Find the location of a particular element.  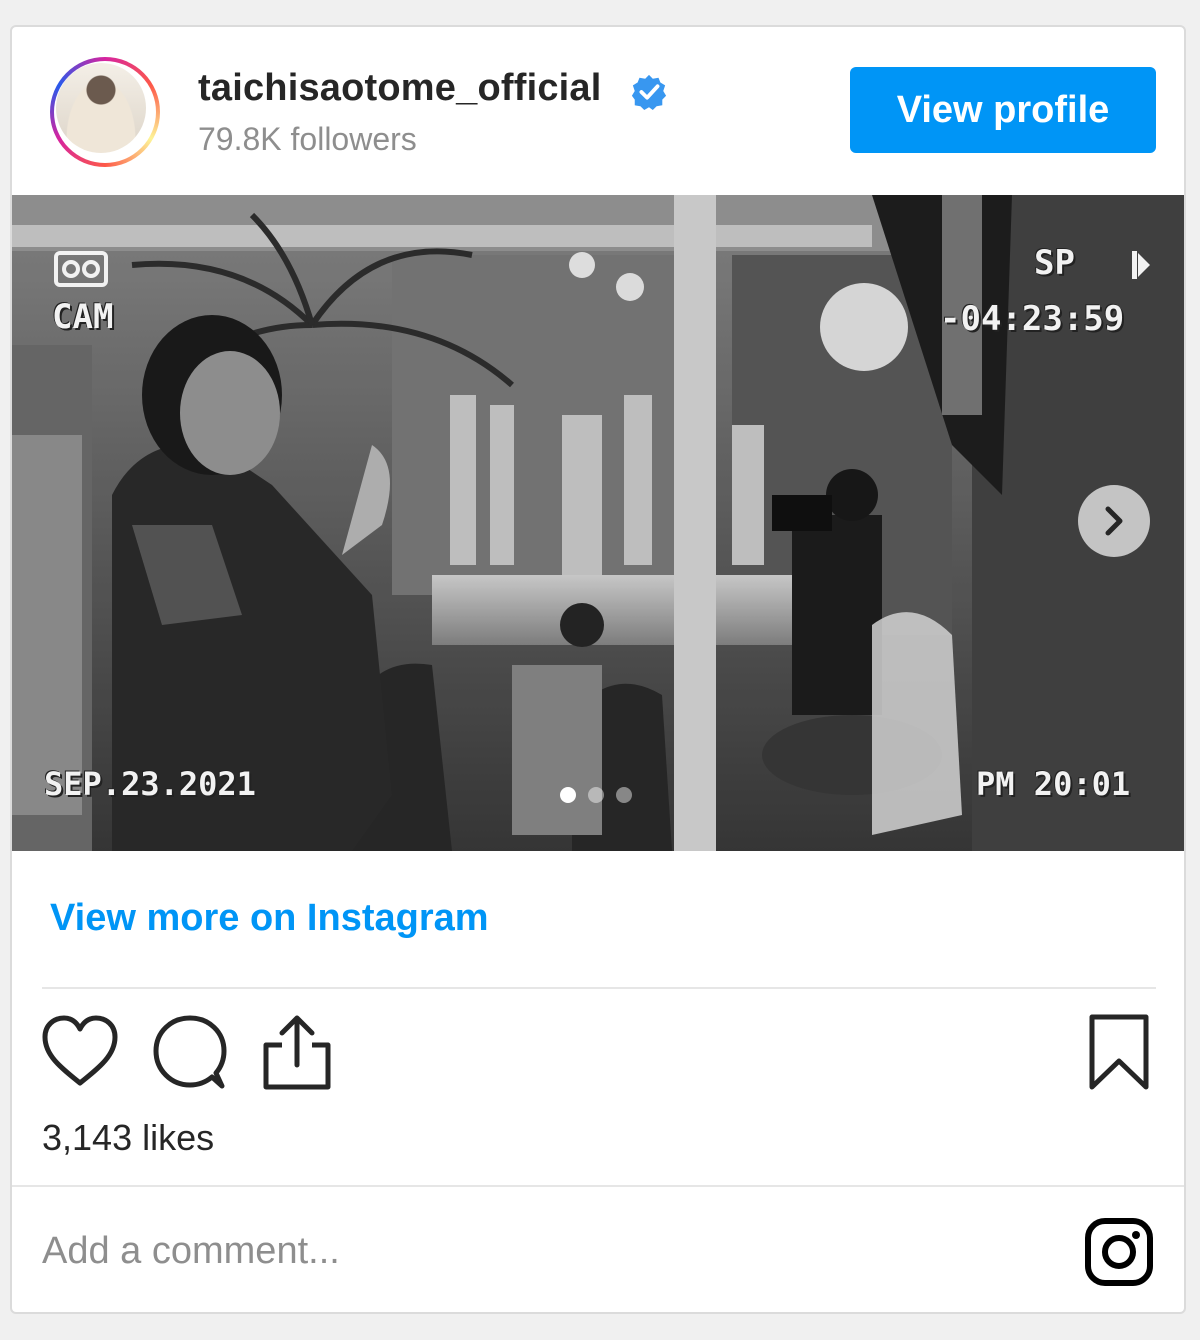

comment-input is located at coordinates (542, 1251).